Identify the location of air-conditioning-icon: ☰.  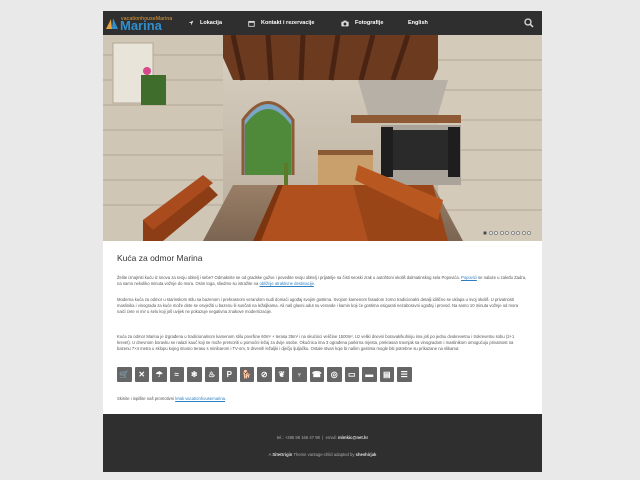
(404, 374).